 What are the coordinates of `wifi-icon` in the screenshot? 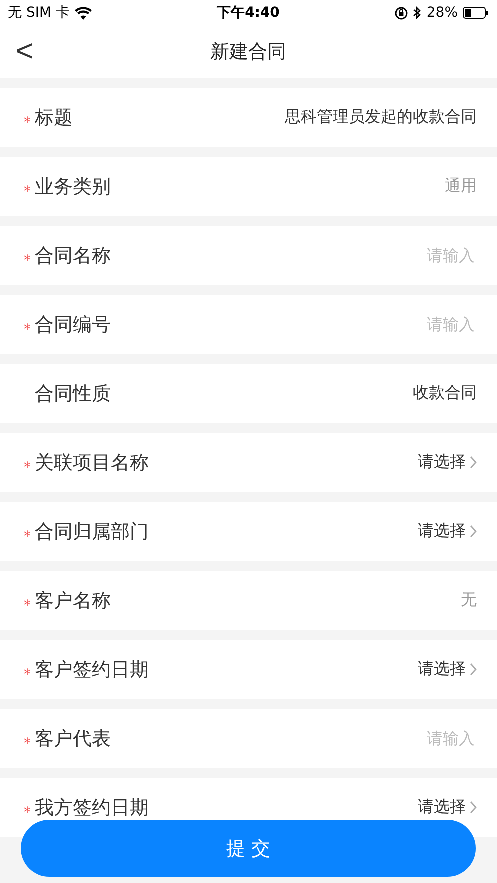 It's located at (83, 13).